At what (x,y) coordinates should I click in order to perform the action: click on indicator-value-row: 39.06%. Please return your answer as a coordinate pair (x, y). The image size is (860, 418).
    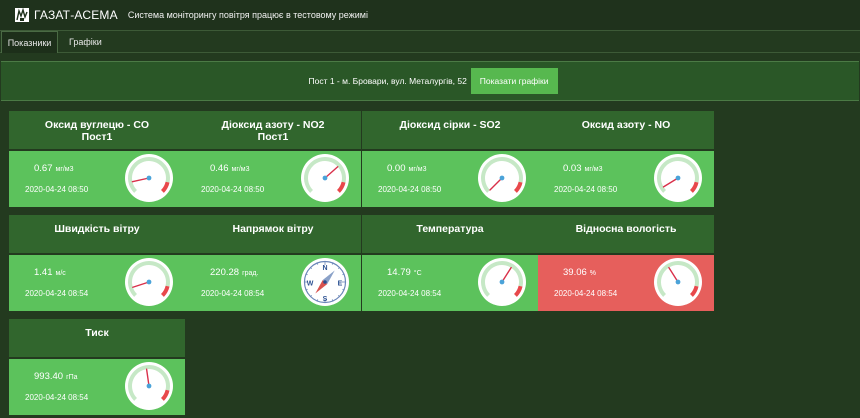
    Looking at the image, I should click on (579, 272).